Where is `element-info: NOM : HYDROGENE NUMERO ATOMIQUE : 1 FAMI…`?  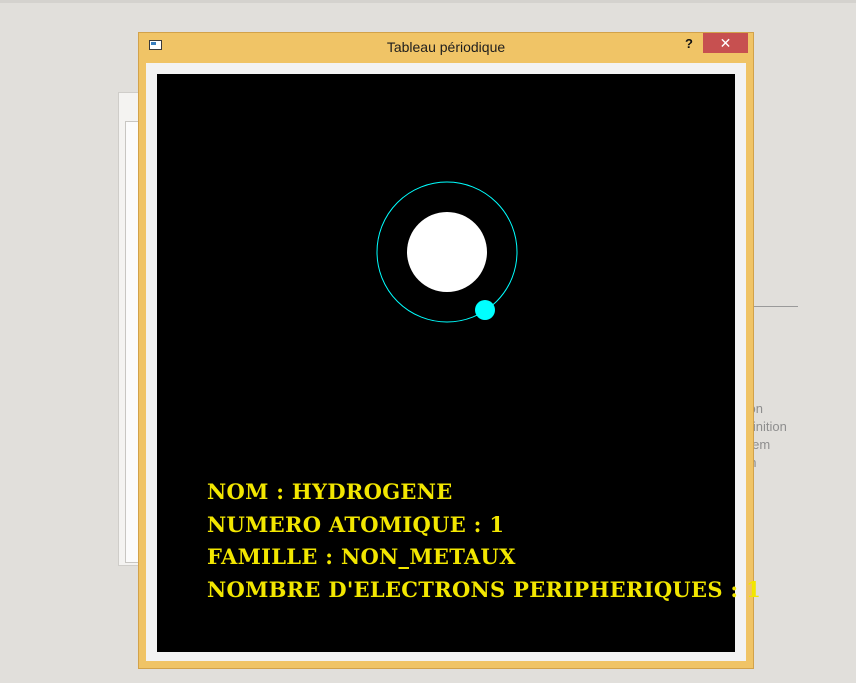 element-info: NOM : HYDROGENE NUMERO ATOMIQUE : 1 FAMI… is located at coordinates (484, 541).